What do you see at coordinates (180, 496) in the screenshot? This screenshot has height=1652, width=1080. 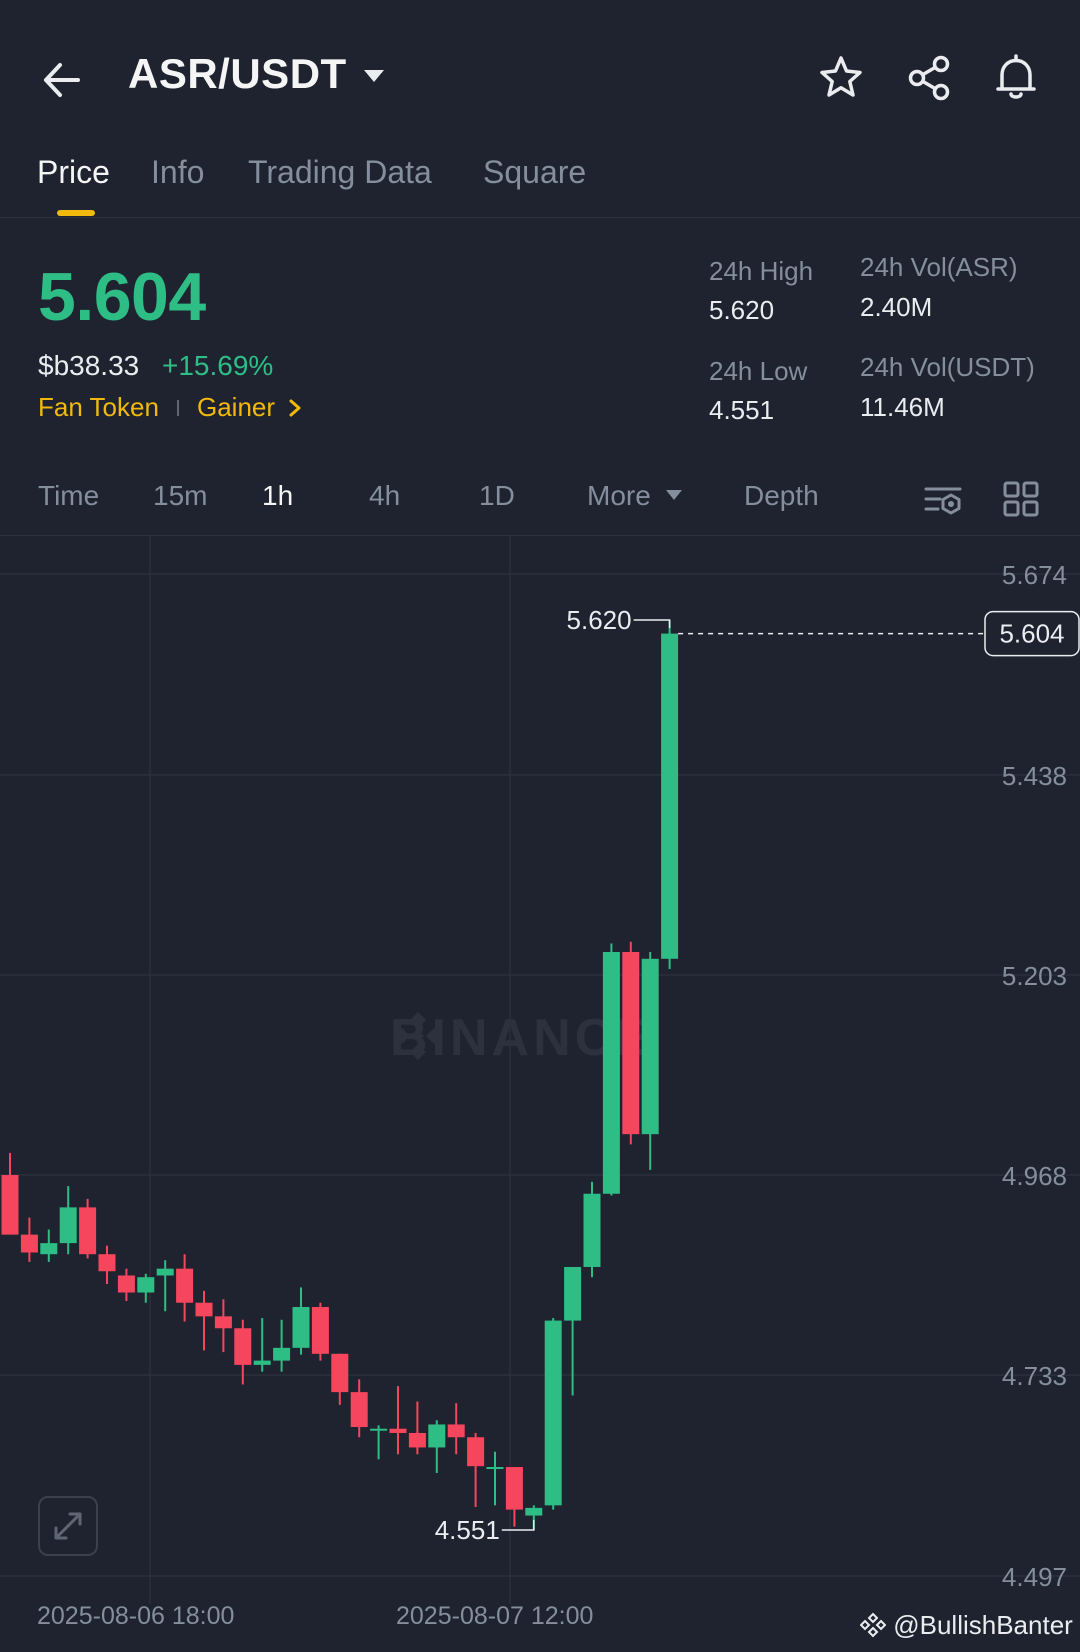 I see `interval-15m: 15m` at bounding box center [180, 496].